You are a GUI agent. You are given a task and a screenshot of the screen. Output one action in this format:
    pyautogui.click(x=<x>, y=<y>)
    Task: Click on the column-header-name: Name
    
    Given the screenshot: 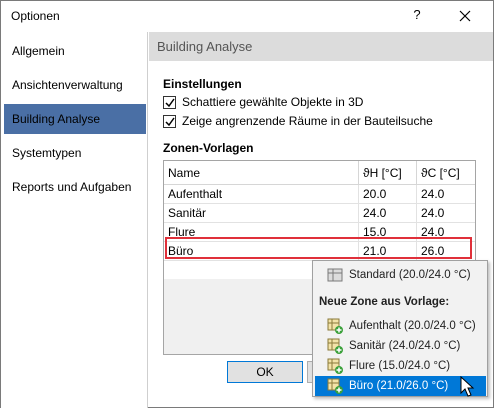 What is the action you would take?
    pyautogui.click(x=261, y=173)
    